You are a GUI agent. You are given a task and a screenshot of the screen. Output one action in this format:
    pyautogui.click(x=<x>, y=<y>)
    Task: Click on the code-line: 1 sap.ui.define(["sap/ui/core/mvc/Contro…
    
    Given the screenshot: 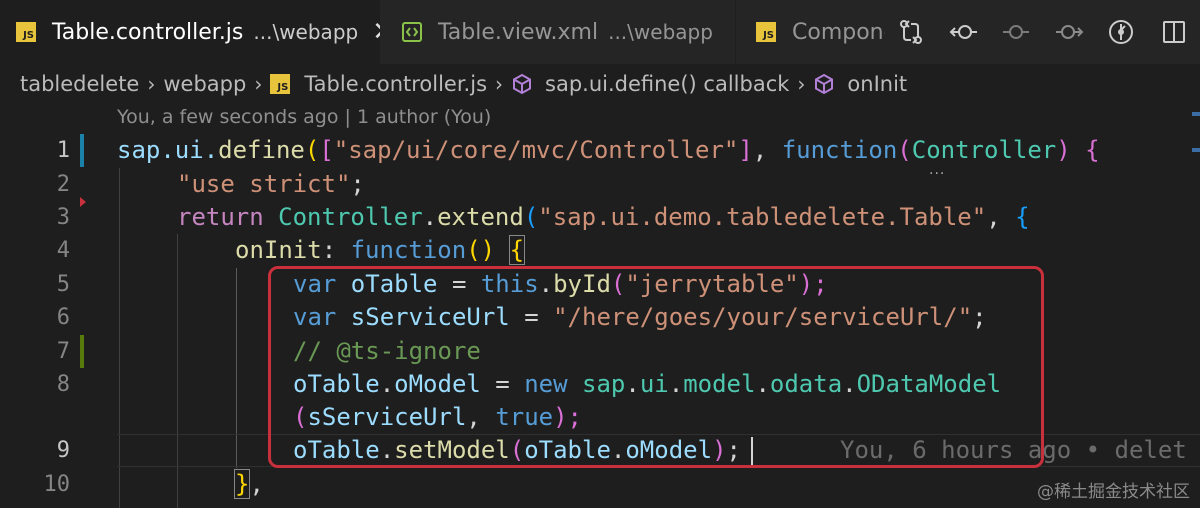 What is the action you would take?
    pyautogui.click(x=600, y=150)
    